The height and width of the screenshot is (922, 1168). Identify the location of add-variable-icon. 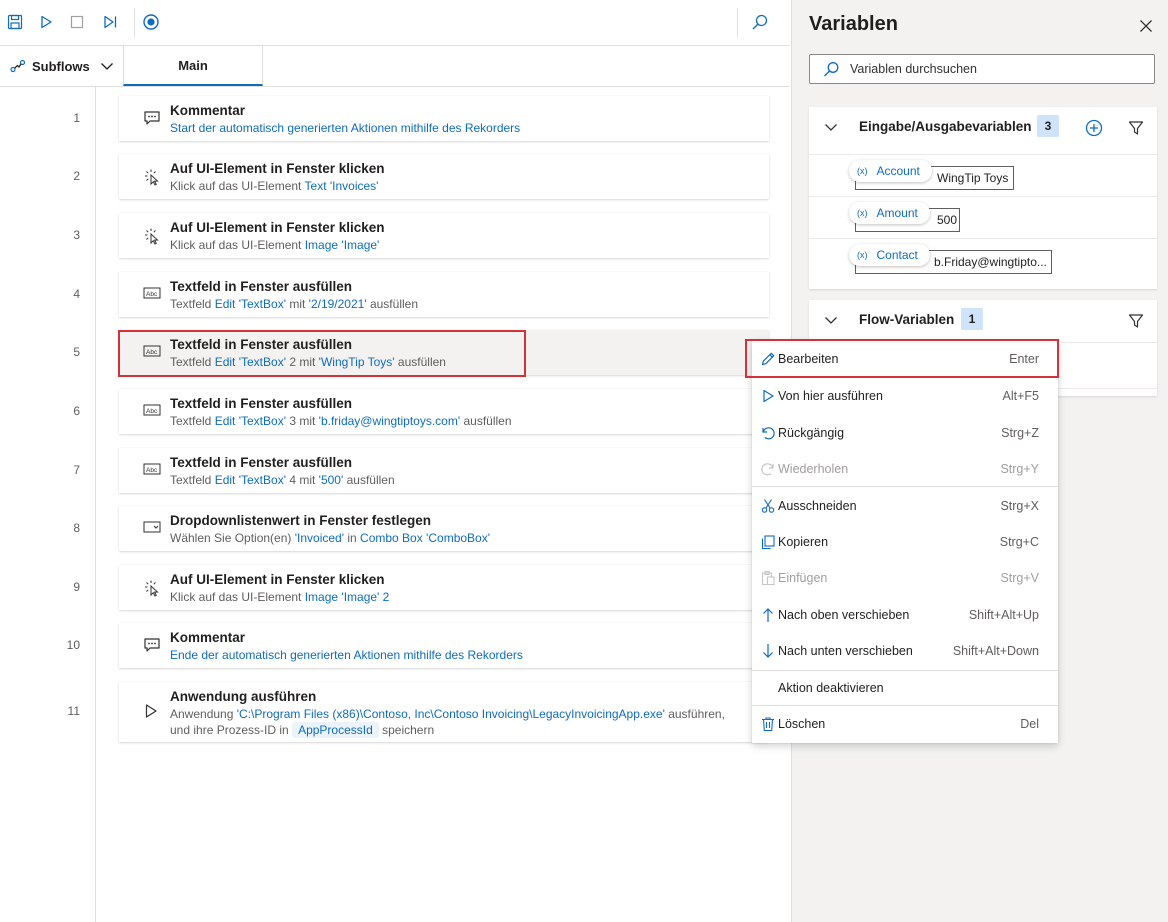
(1094, 128).